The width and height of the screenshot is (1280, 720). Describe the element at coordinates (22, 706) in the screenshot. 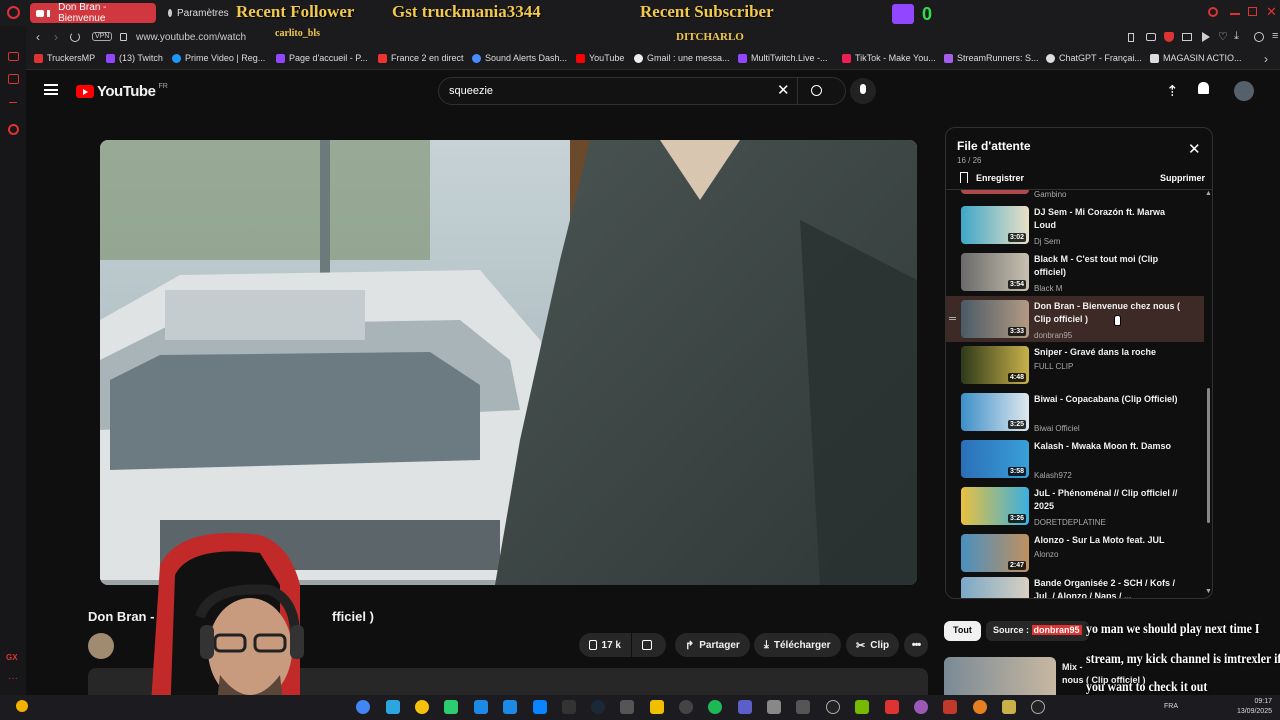

I see `weather-icon` at that location.